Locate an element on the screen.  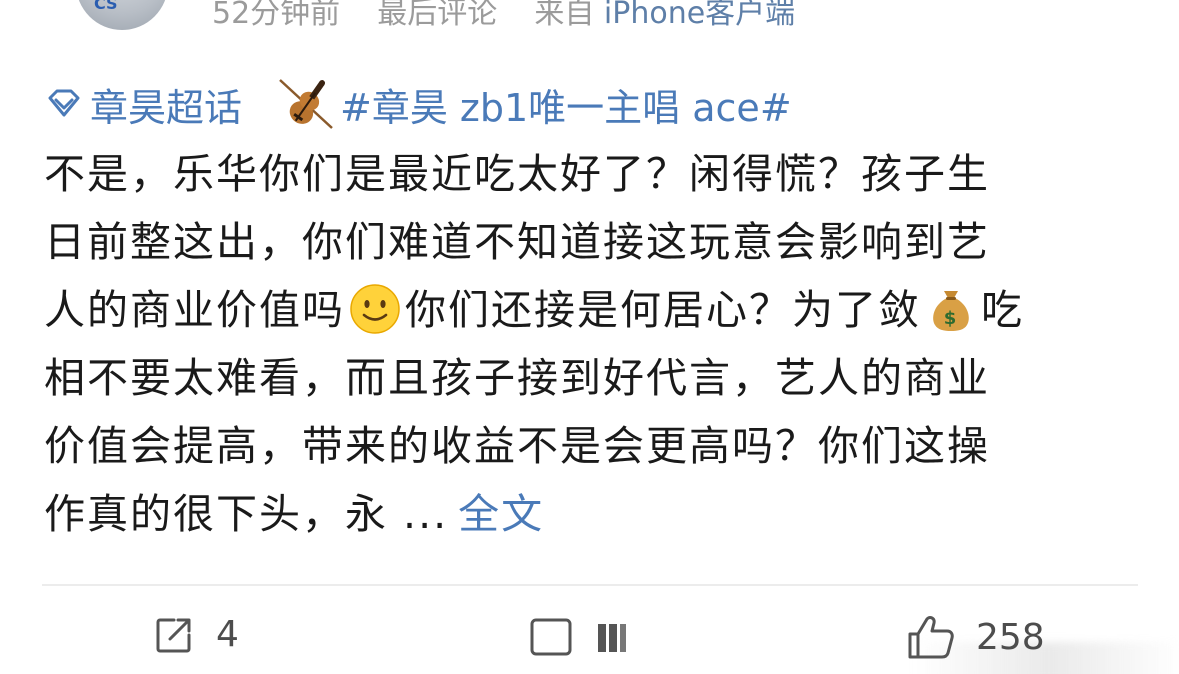
smiling-face-icon is located at coordinates (375, 309).